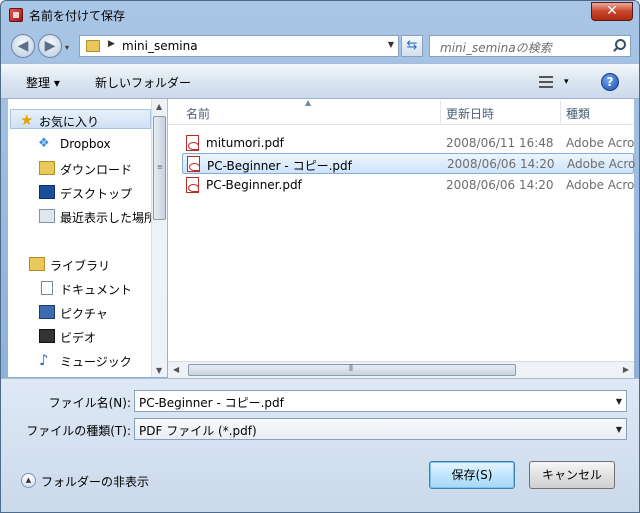 This screenshot has width=640, height=513. What do you see at coordinates (610, 82) in the screenshot?
I see `help-icon: ?` at bounding box center [610, 82].